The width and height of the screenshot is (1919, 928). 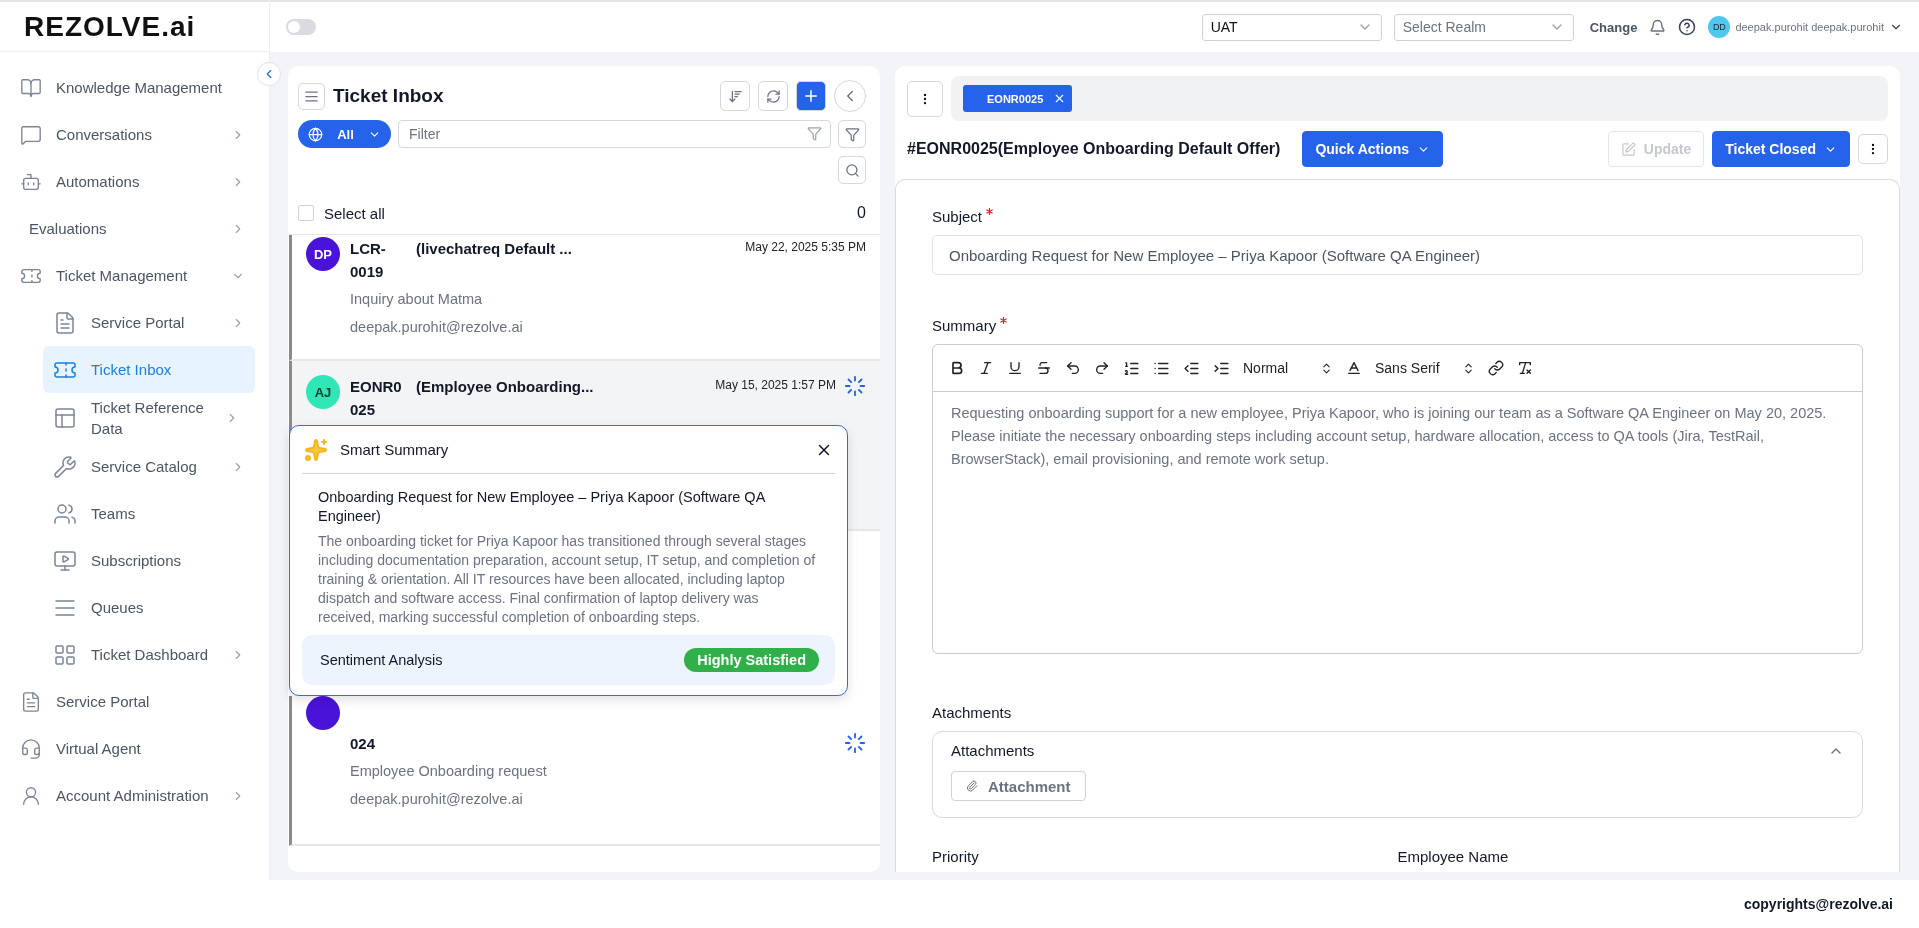 I want to click on ticket-item: 024 Employee Onboarding request deepak.purohit@rezolve.ai, so click(x=584, y=771).